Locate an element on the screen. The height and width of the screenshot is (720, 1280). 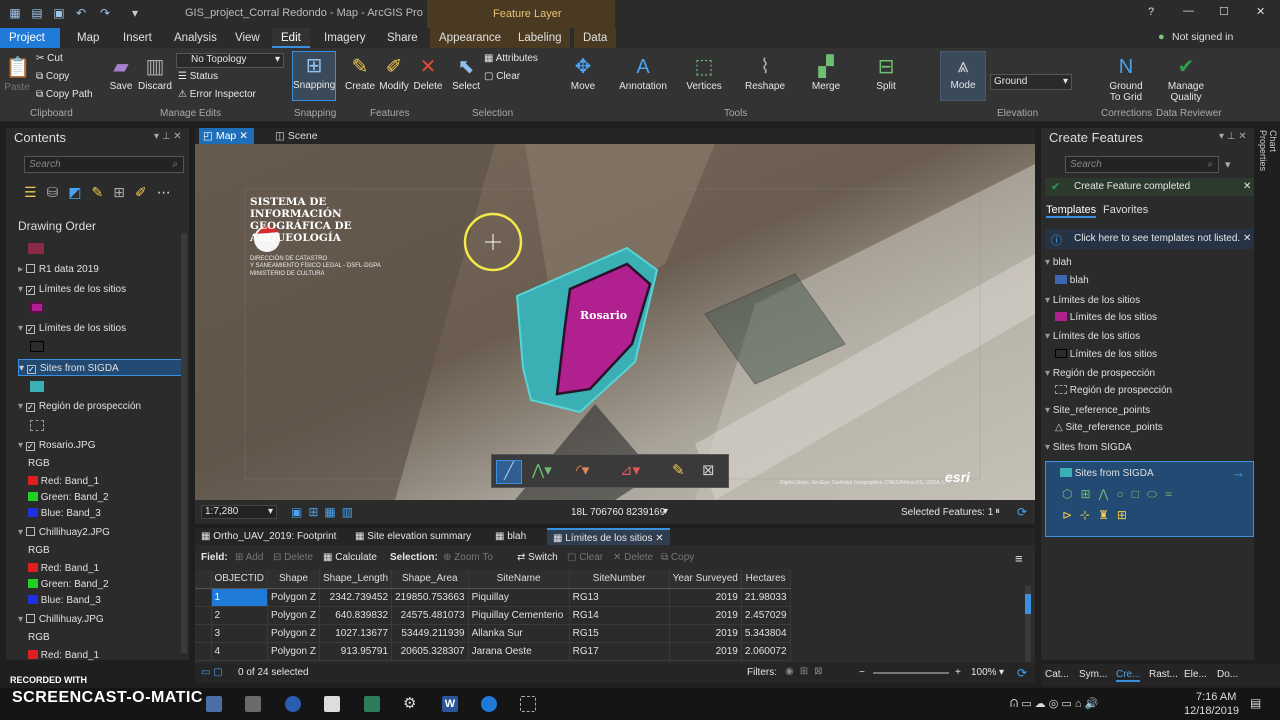
mode-button: ⩓ Mode is located at coordinates (963, 76).